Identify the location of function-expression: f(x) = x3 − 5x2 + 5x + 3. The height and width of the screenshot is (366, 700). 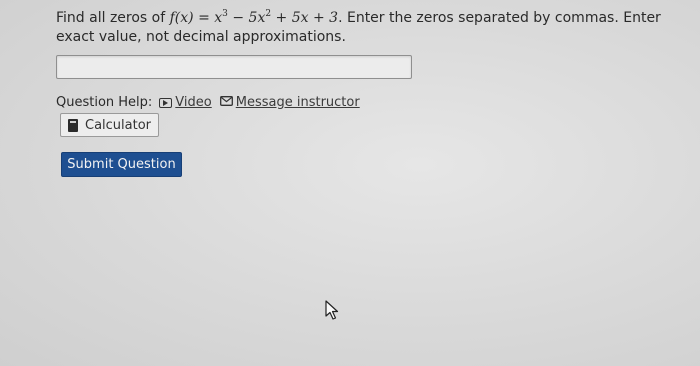
(254, 18).